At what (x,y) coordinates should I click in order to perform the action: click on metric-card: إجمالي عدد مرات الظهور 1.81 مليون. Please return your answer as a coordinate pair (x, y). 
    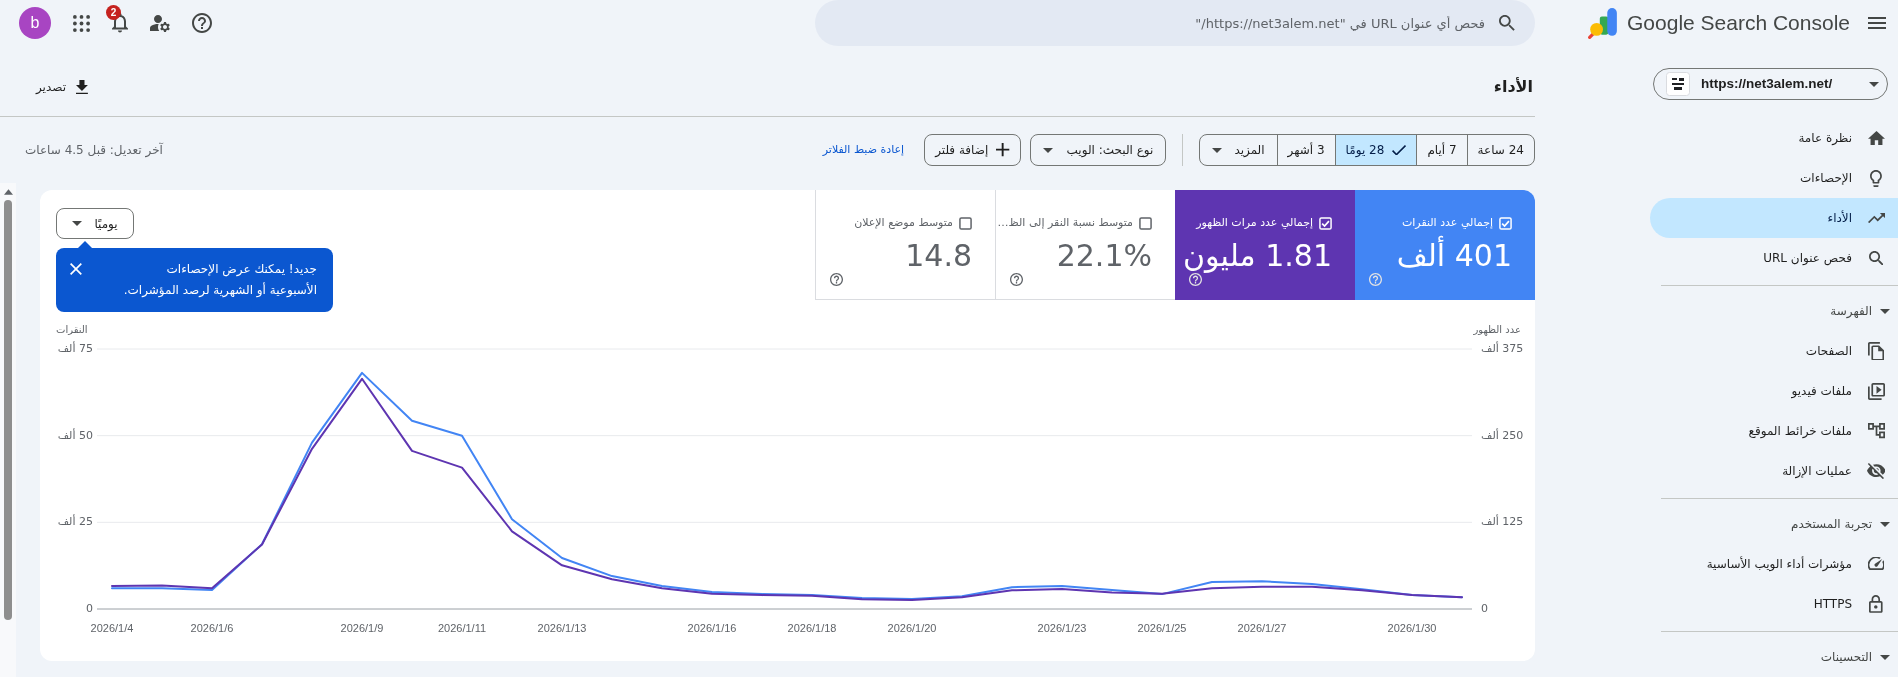
    Looking at the image, I should click on (1265, 245).